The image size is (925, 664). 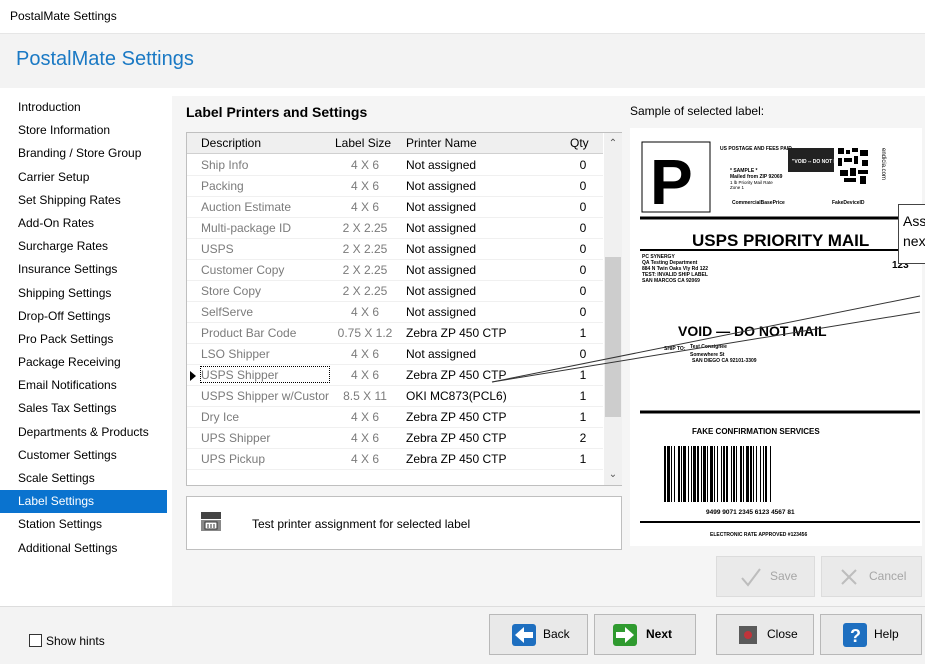 I want to click on sidebar-item-departments-products: Departments & Products, so click(x=83, y=432).